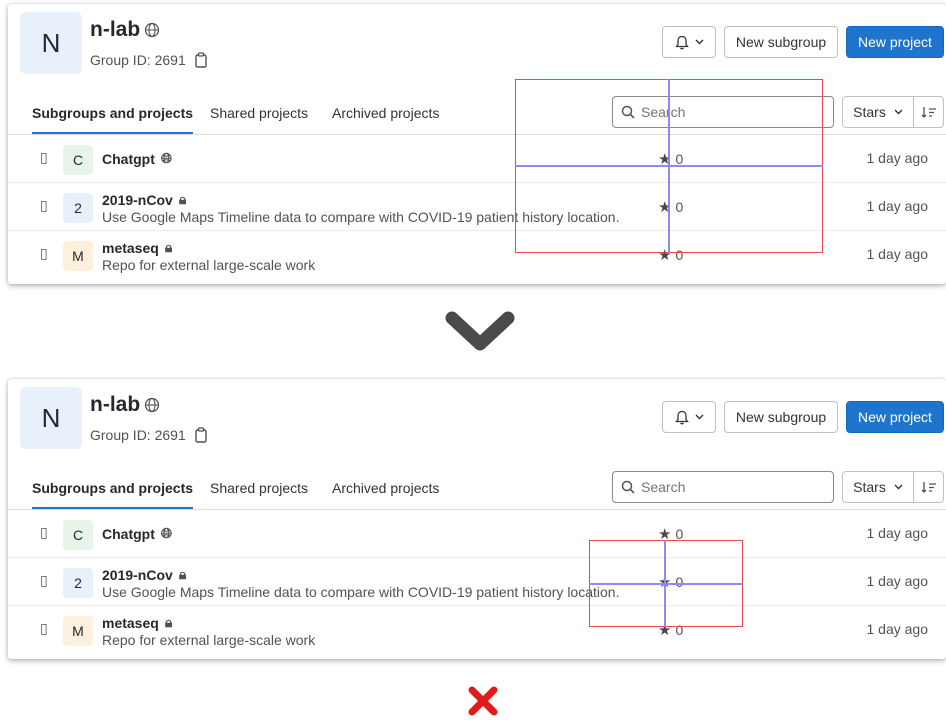  Describe the element at coordinates (477, 534) in the screenshot. I see `table-row: ▯ C Chatgpt 🌐︎ ★ 0 1 day ago` at that location.